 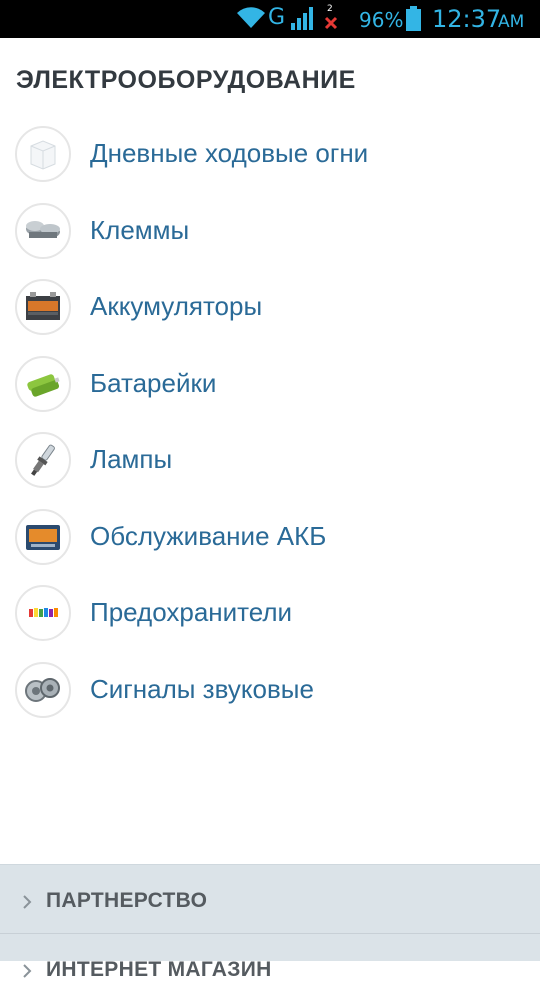 What do you see at coordinates (131, 459) in the screenshot?
I see `category-label: Лампы` at bounding box center [131, 459].